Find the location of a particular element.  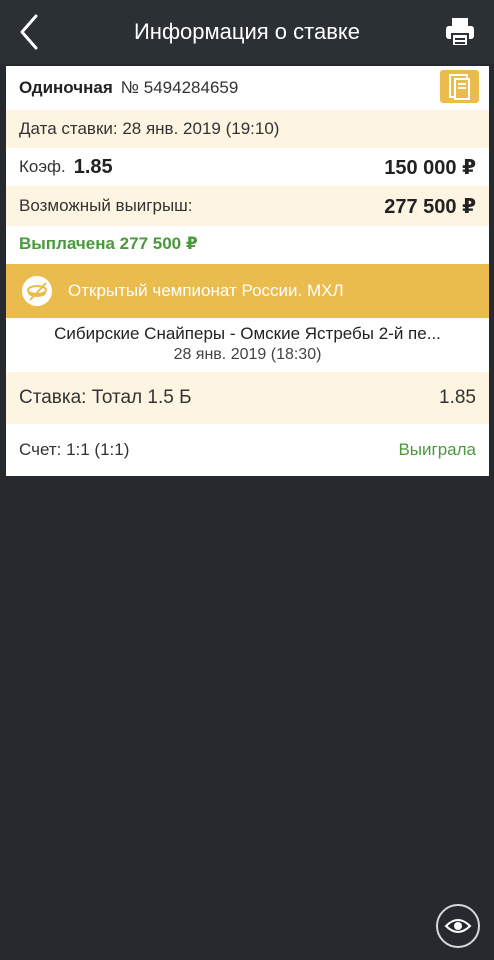

copy-icon is located at coordinates (459, 87).